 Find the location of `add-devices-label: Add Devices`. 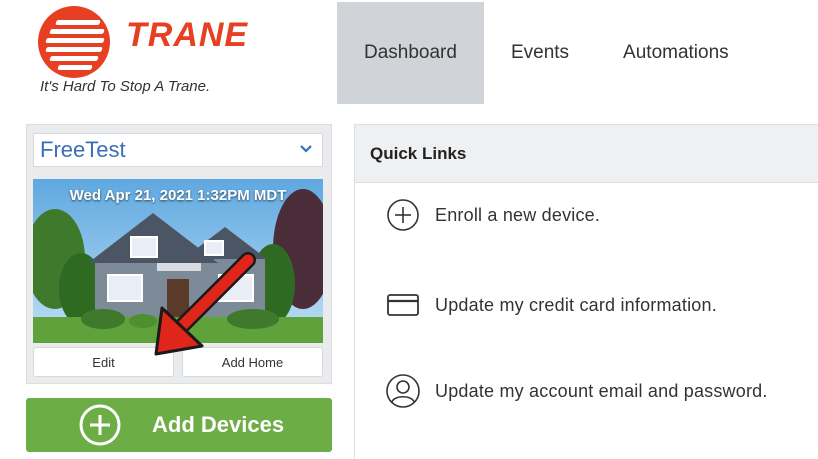

add-devices-label: Add Devices is located at coordinates (218, 424).